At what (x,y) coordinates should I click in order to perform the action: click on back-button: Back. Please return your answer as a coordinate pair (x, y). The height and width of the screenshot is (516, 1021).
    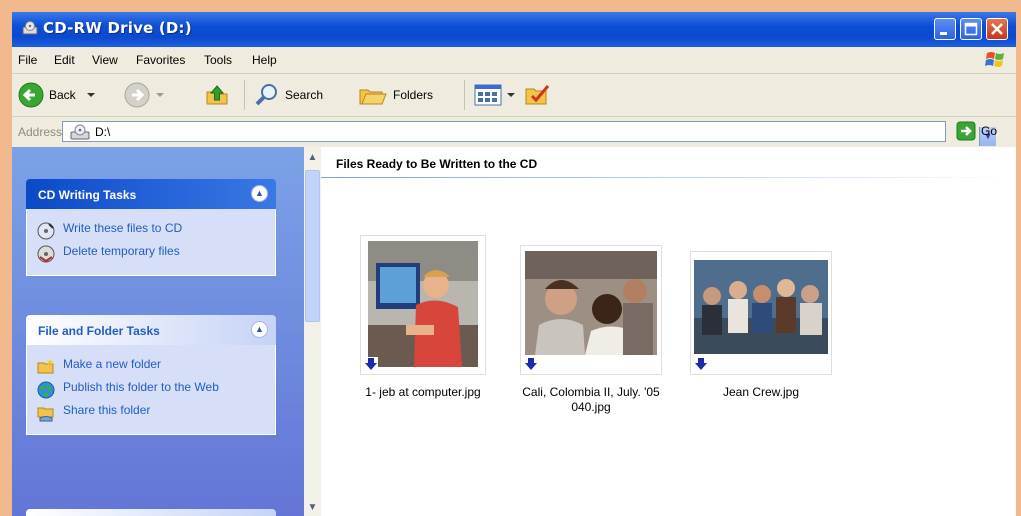
    Looking at the image, I should click on (58, 95).